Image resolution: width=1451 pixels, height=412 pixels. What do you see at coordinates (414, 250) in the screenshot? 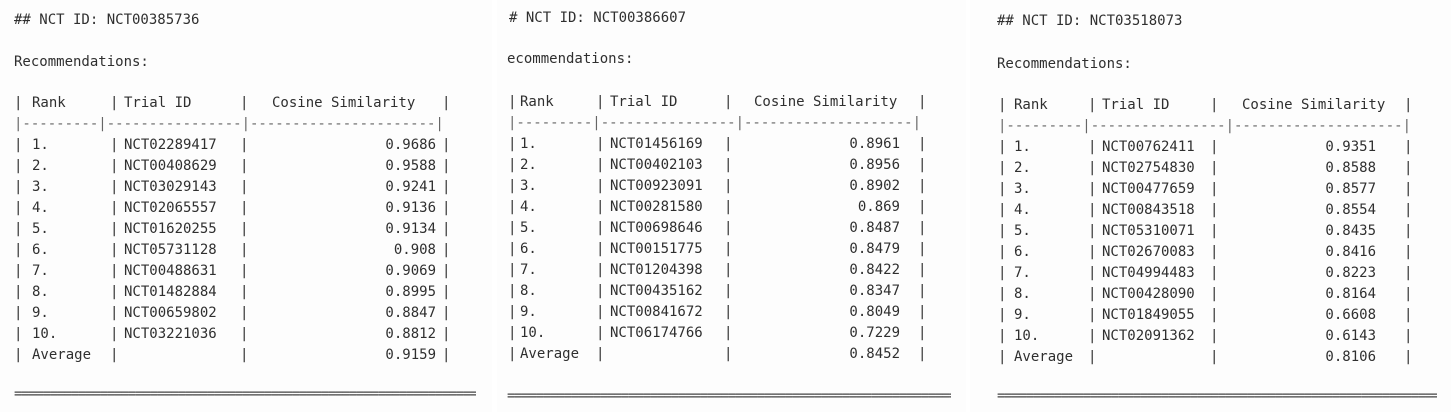
I see `cosine-similarity-cell: 0.908` at bounding box center [414, 250].